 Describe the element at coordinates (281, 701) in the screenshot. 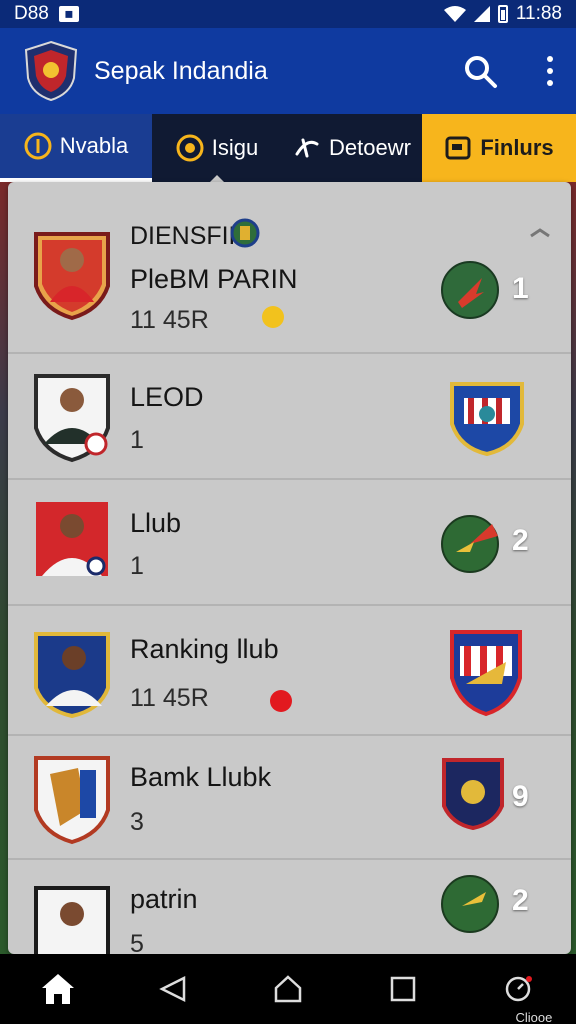

I see `status-dot-icon` at that location.